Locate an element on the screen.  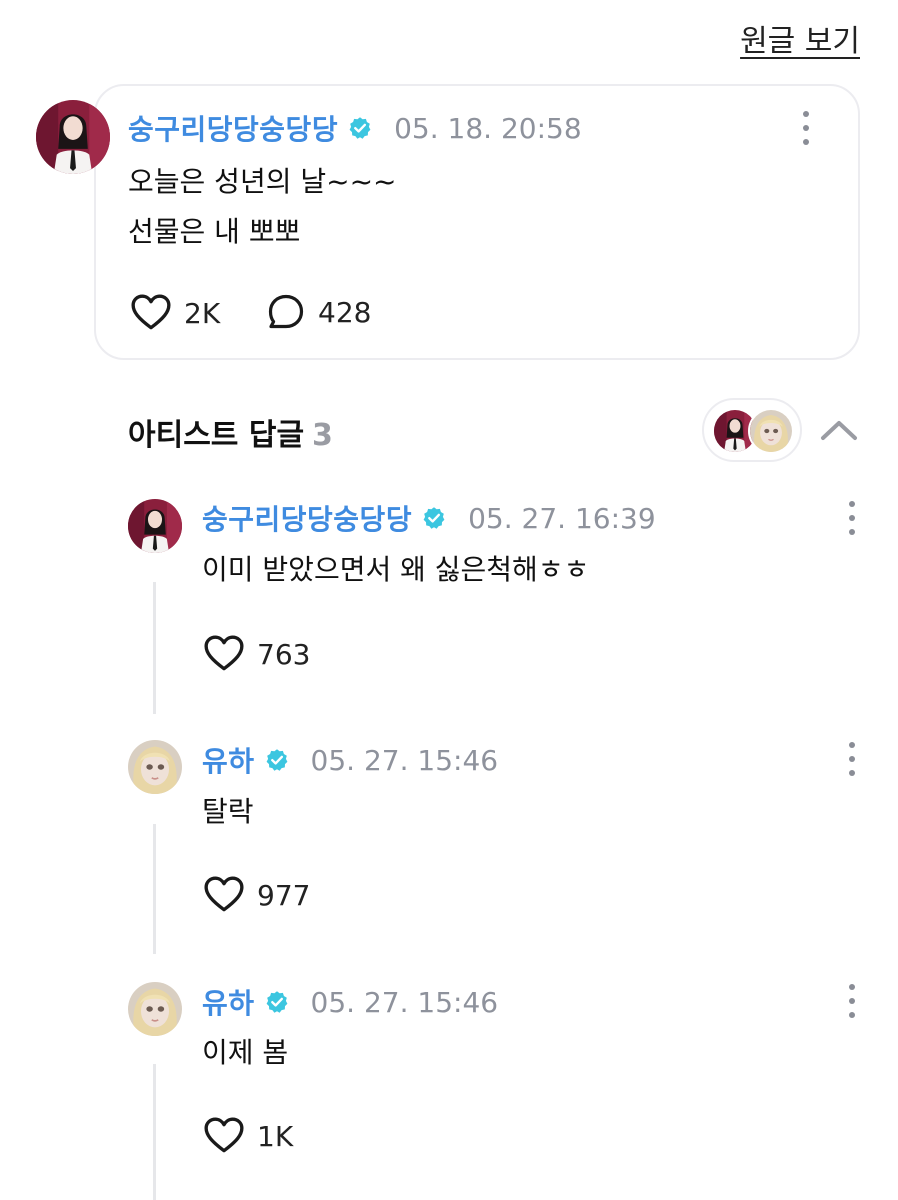
post-text: 오늘은 성년의 날~~~ 선물은 내 뽀뽀 is located at coordinates (262, 206).